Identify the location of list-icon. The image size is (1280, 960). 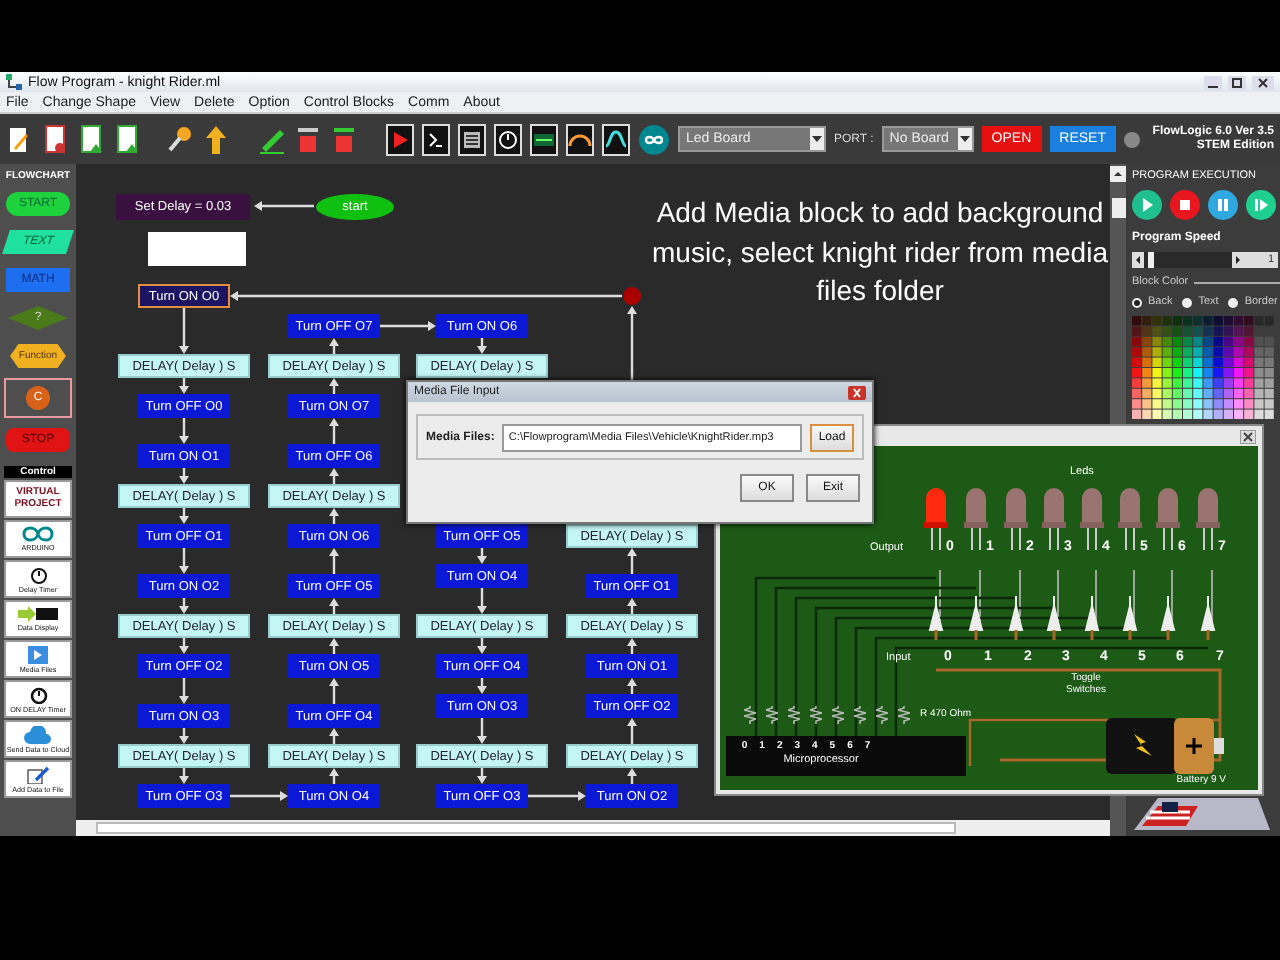
(472, 139).